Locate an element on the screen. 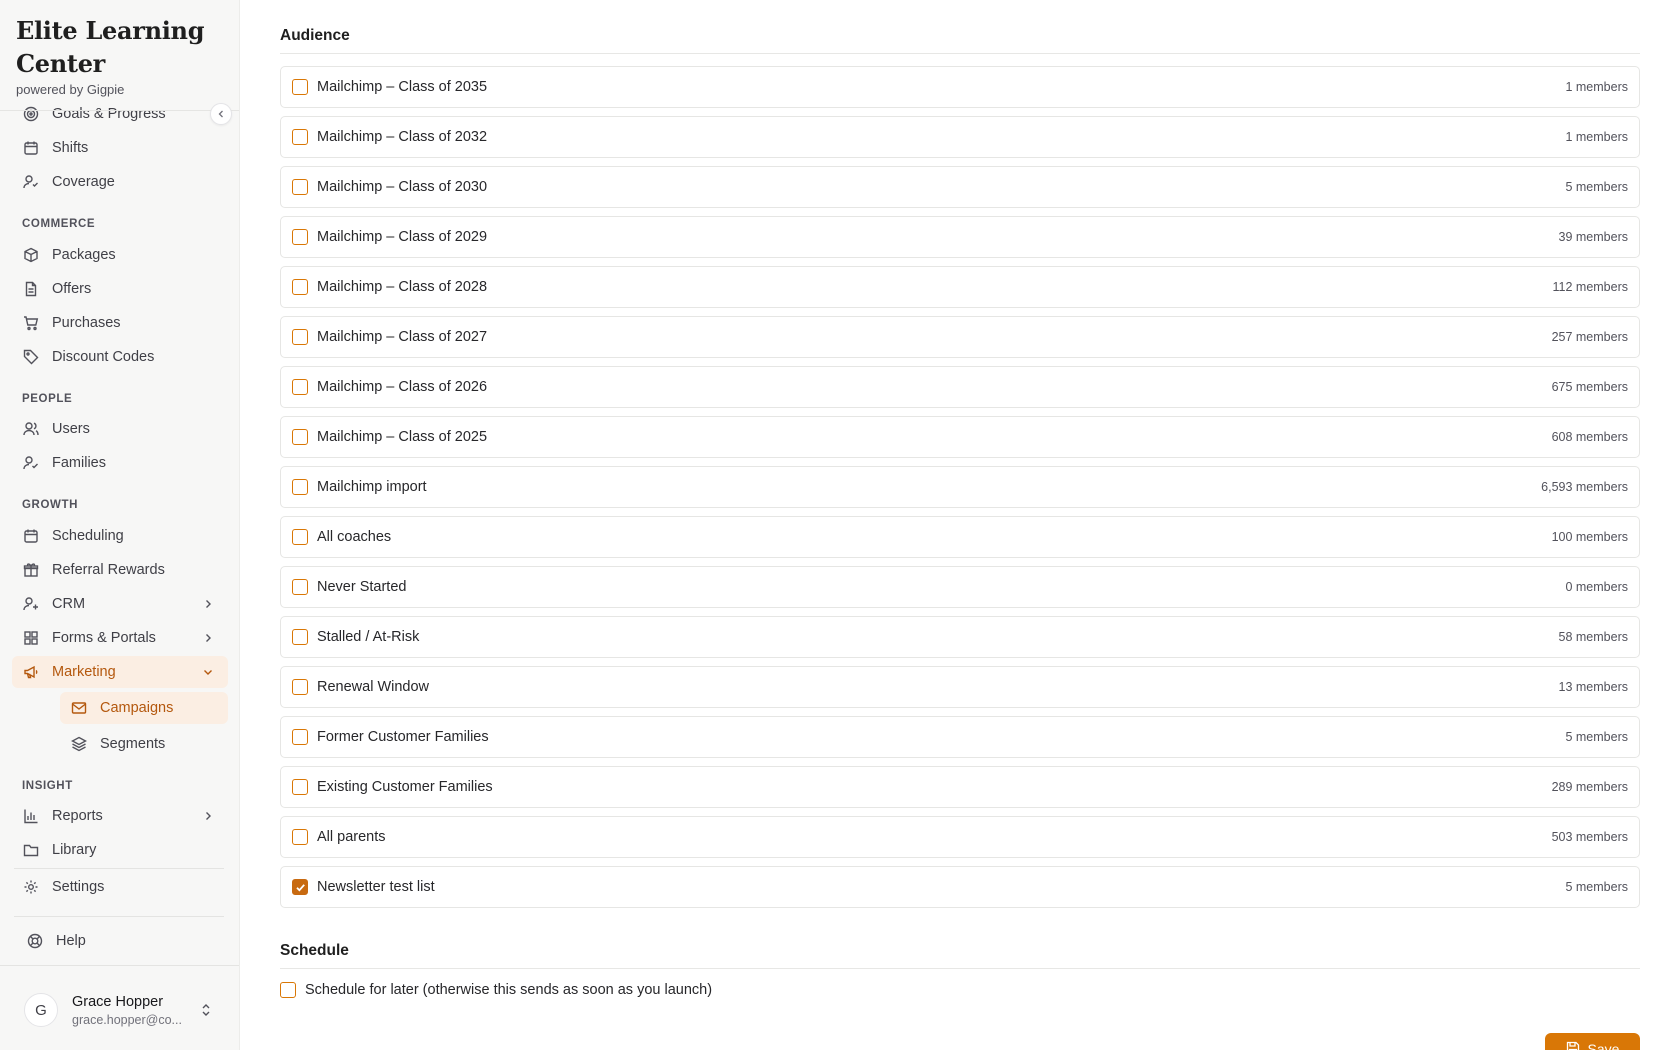 This screenshot has width=1680, height=1050. save-button-label: Save is located at coordinates (1603, 1045).